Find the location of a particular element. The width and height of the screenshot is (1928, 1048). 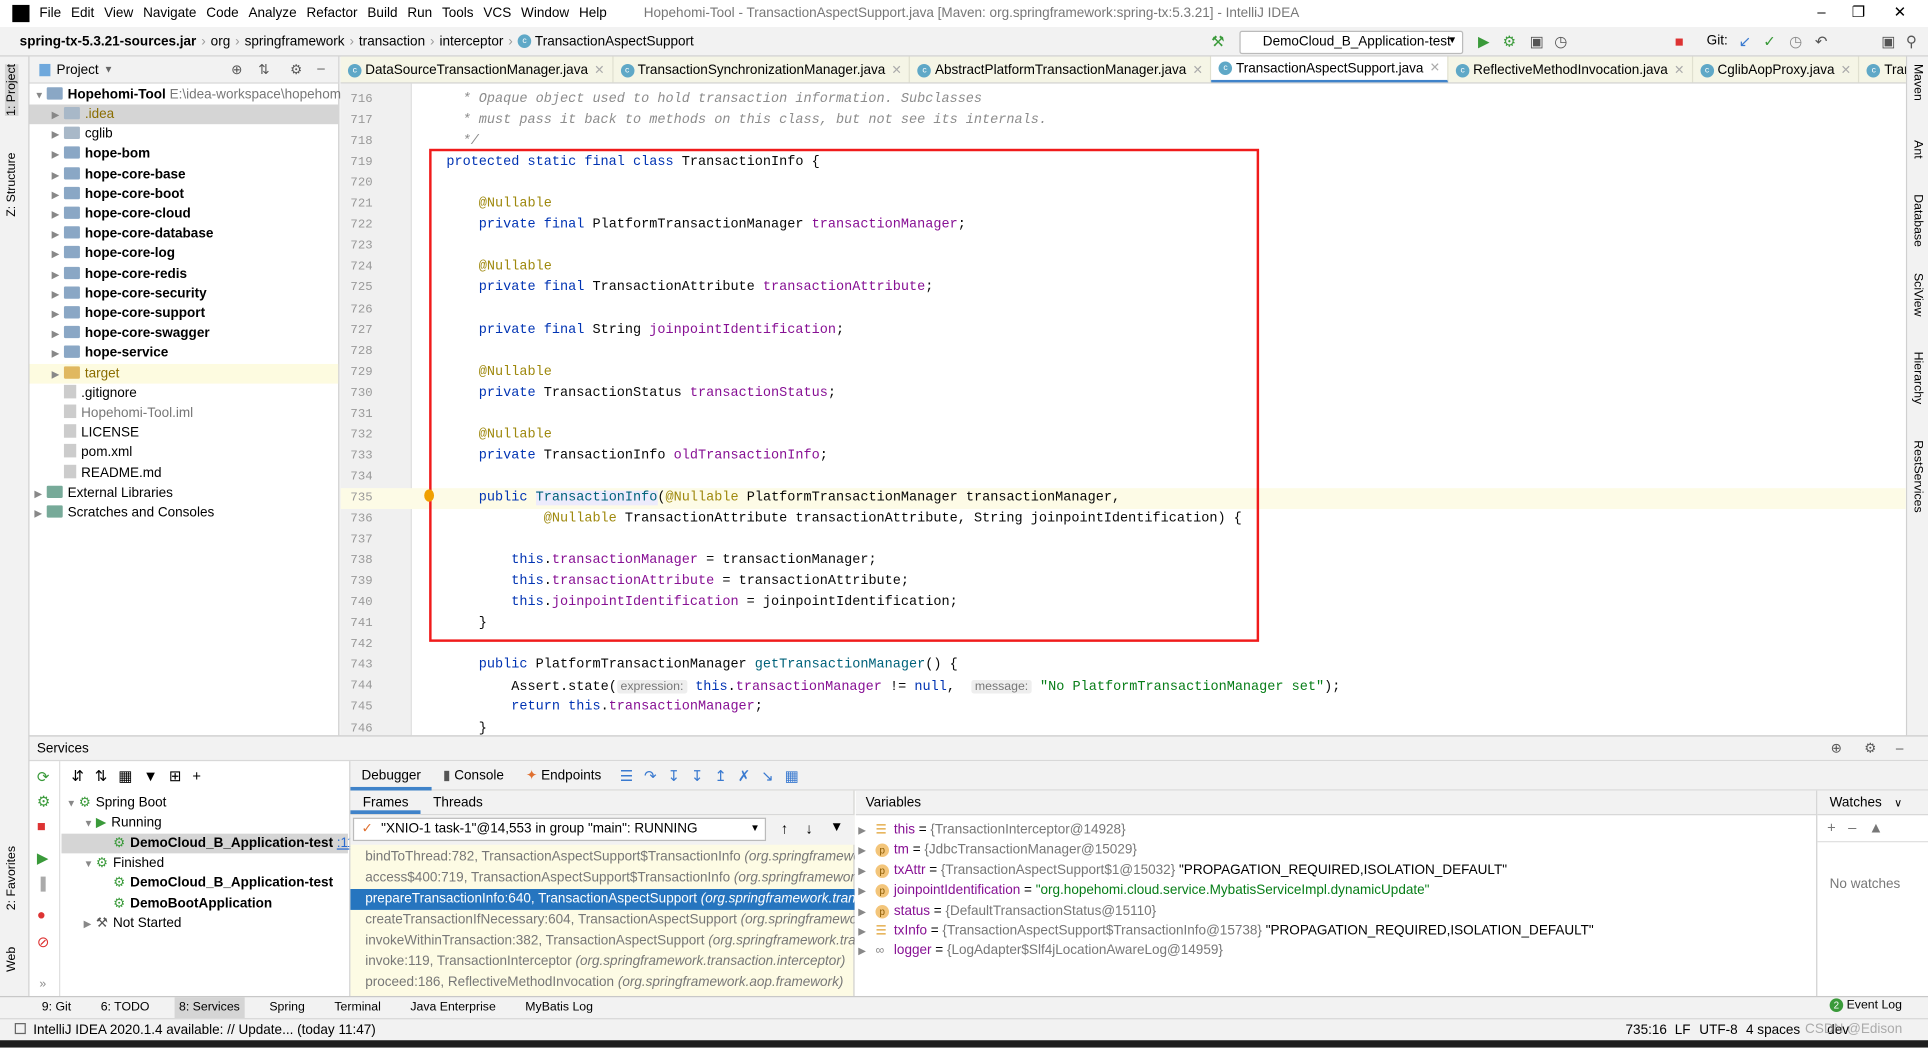

project-tree-item: README.md is located at coordinates (184, 473).